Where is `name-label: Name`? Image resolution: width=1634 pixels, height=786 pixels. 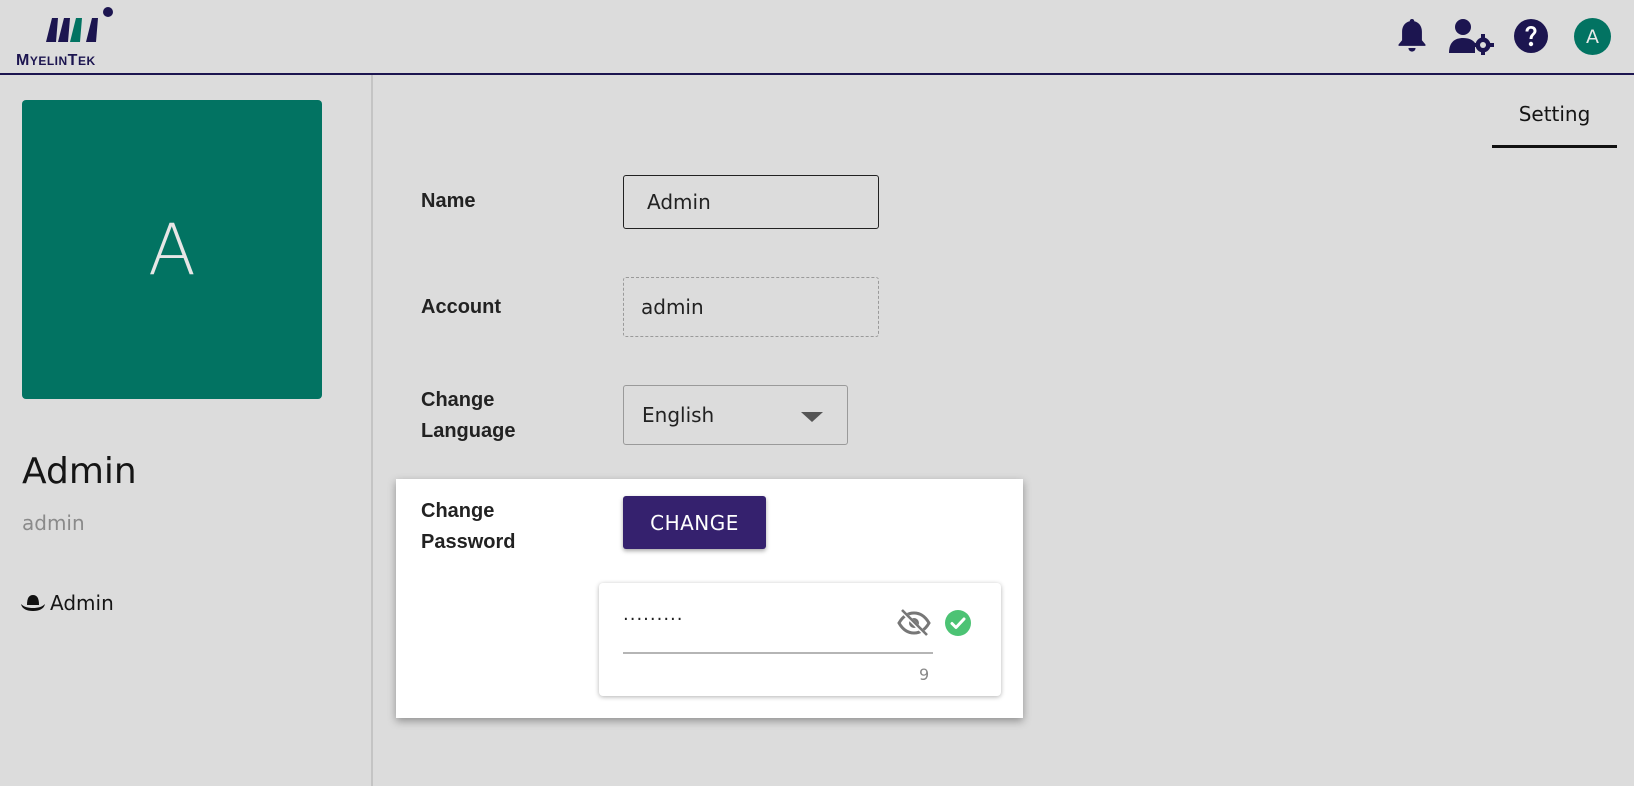
name-label: Name is located at coordinates (448, 201).